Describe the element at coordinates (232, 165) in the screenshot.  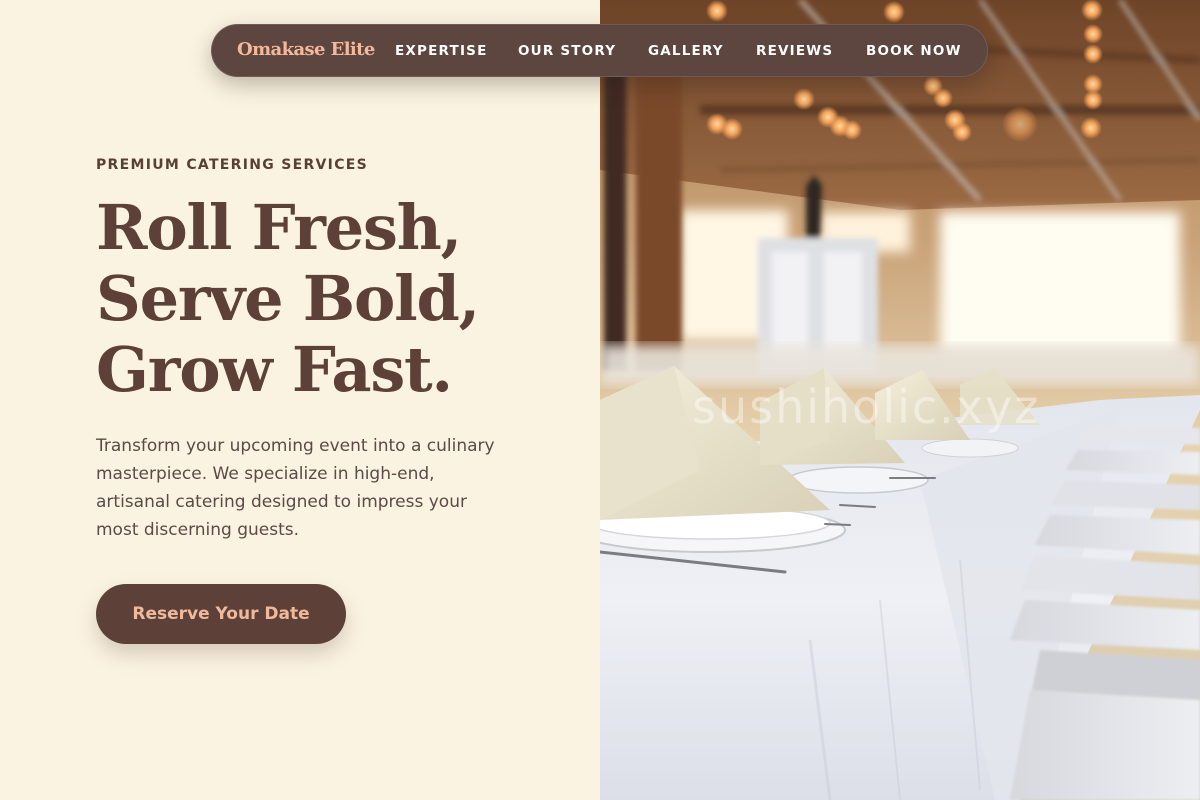
I see `hero-eyebrow: PREMIUM CATERING SERVICES` at that location.